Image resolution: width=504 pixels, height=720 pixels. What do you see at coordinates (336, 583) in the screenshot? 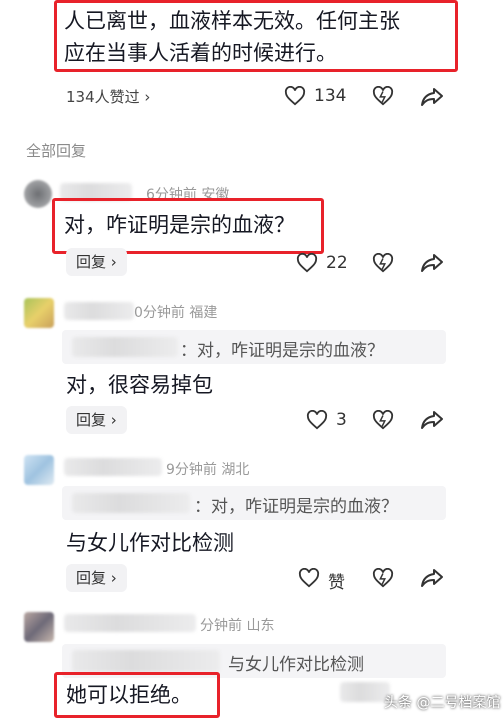
I see `like-label: 赞` at bounding box center [336, 583].